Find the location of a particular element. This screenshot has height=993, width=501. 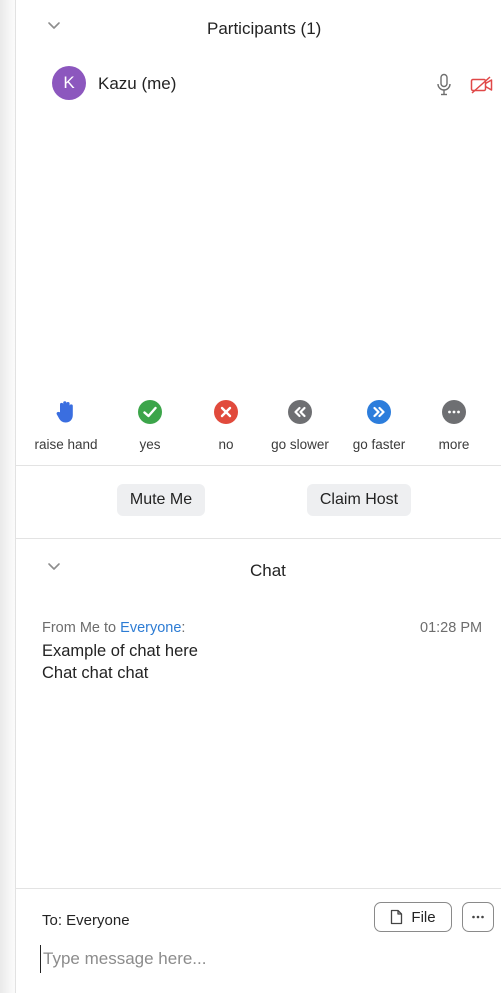

file-button: File is located at coordinates (413, 917).